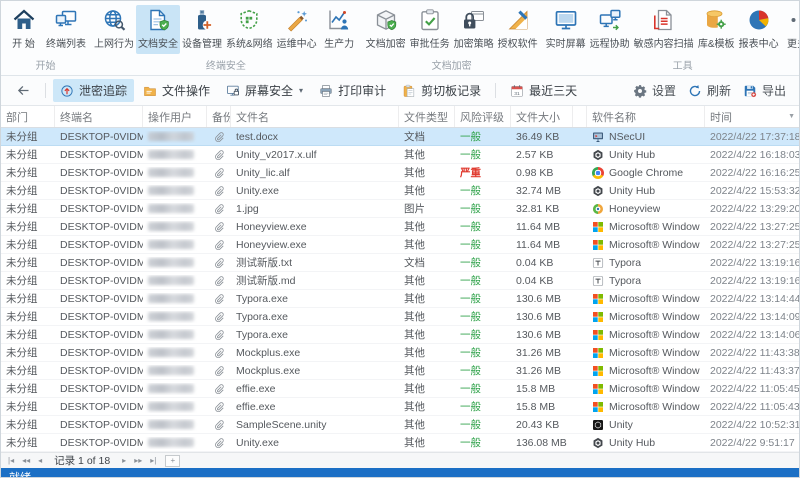 This screenshot has height=478, width=800. I want to click on ribbon-item-library-template: 库&模板, so click(716, 29).